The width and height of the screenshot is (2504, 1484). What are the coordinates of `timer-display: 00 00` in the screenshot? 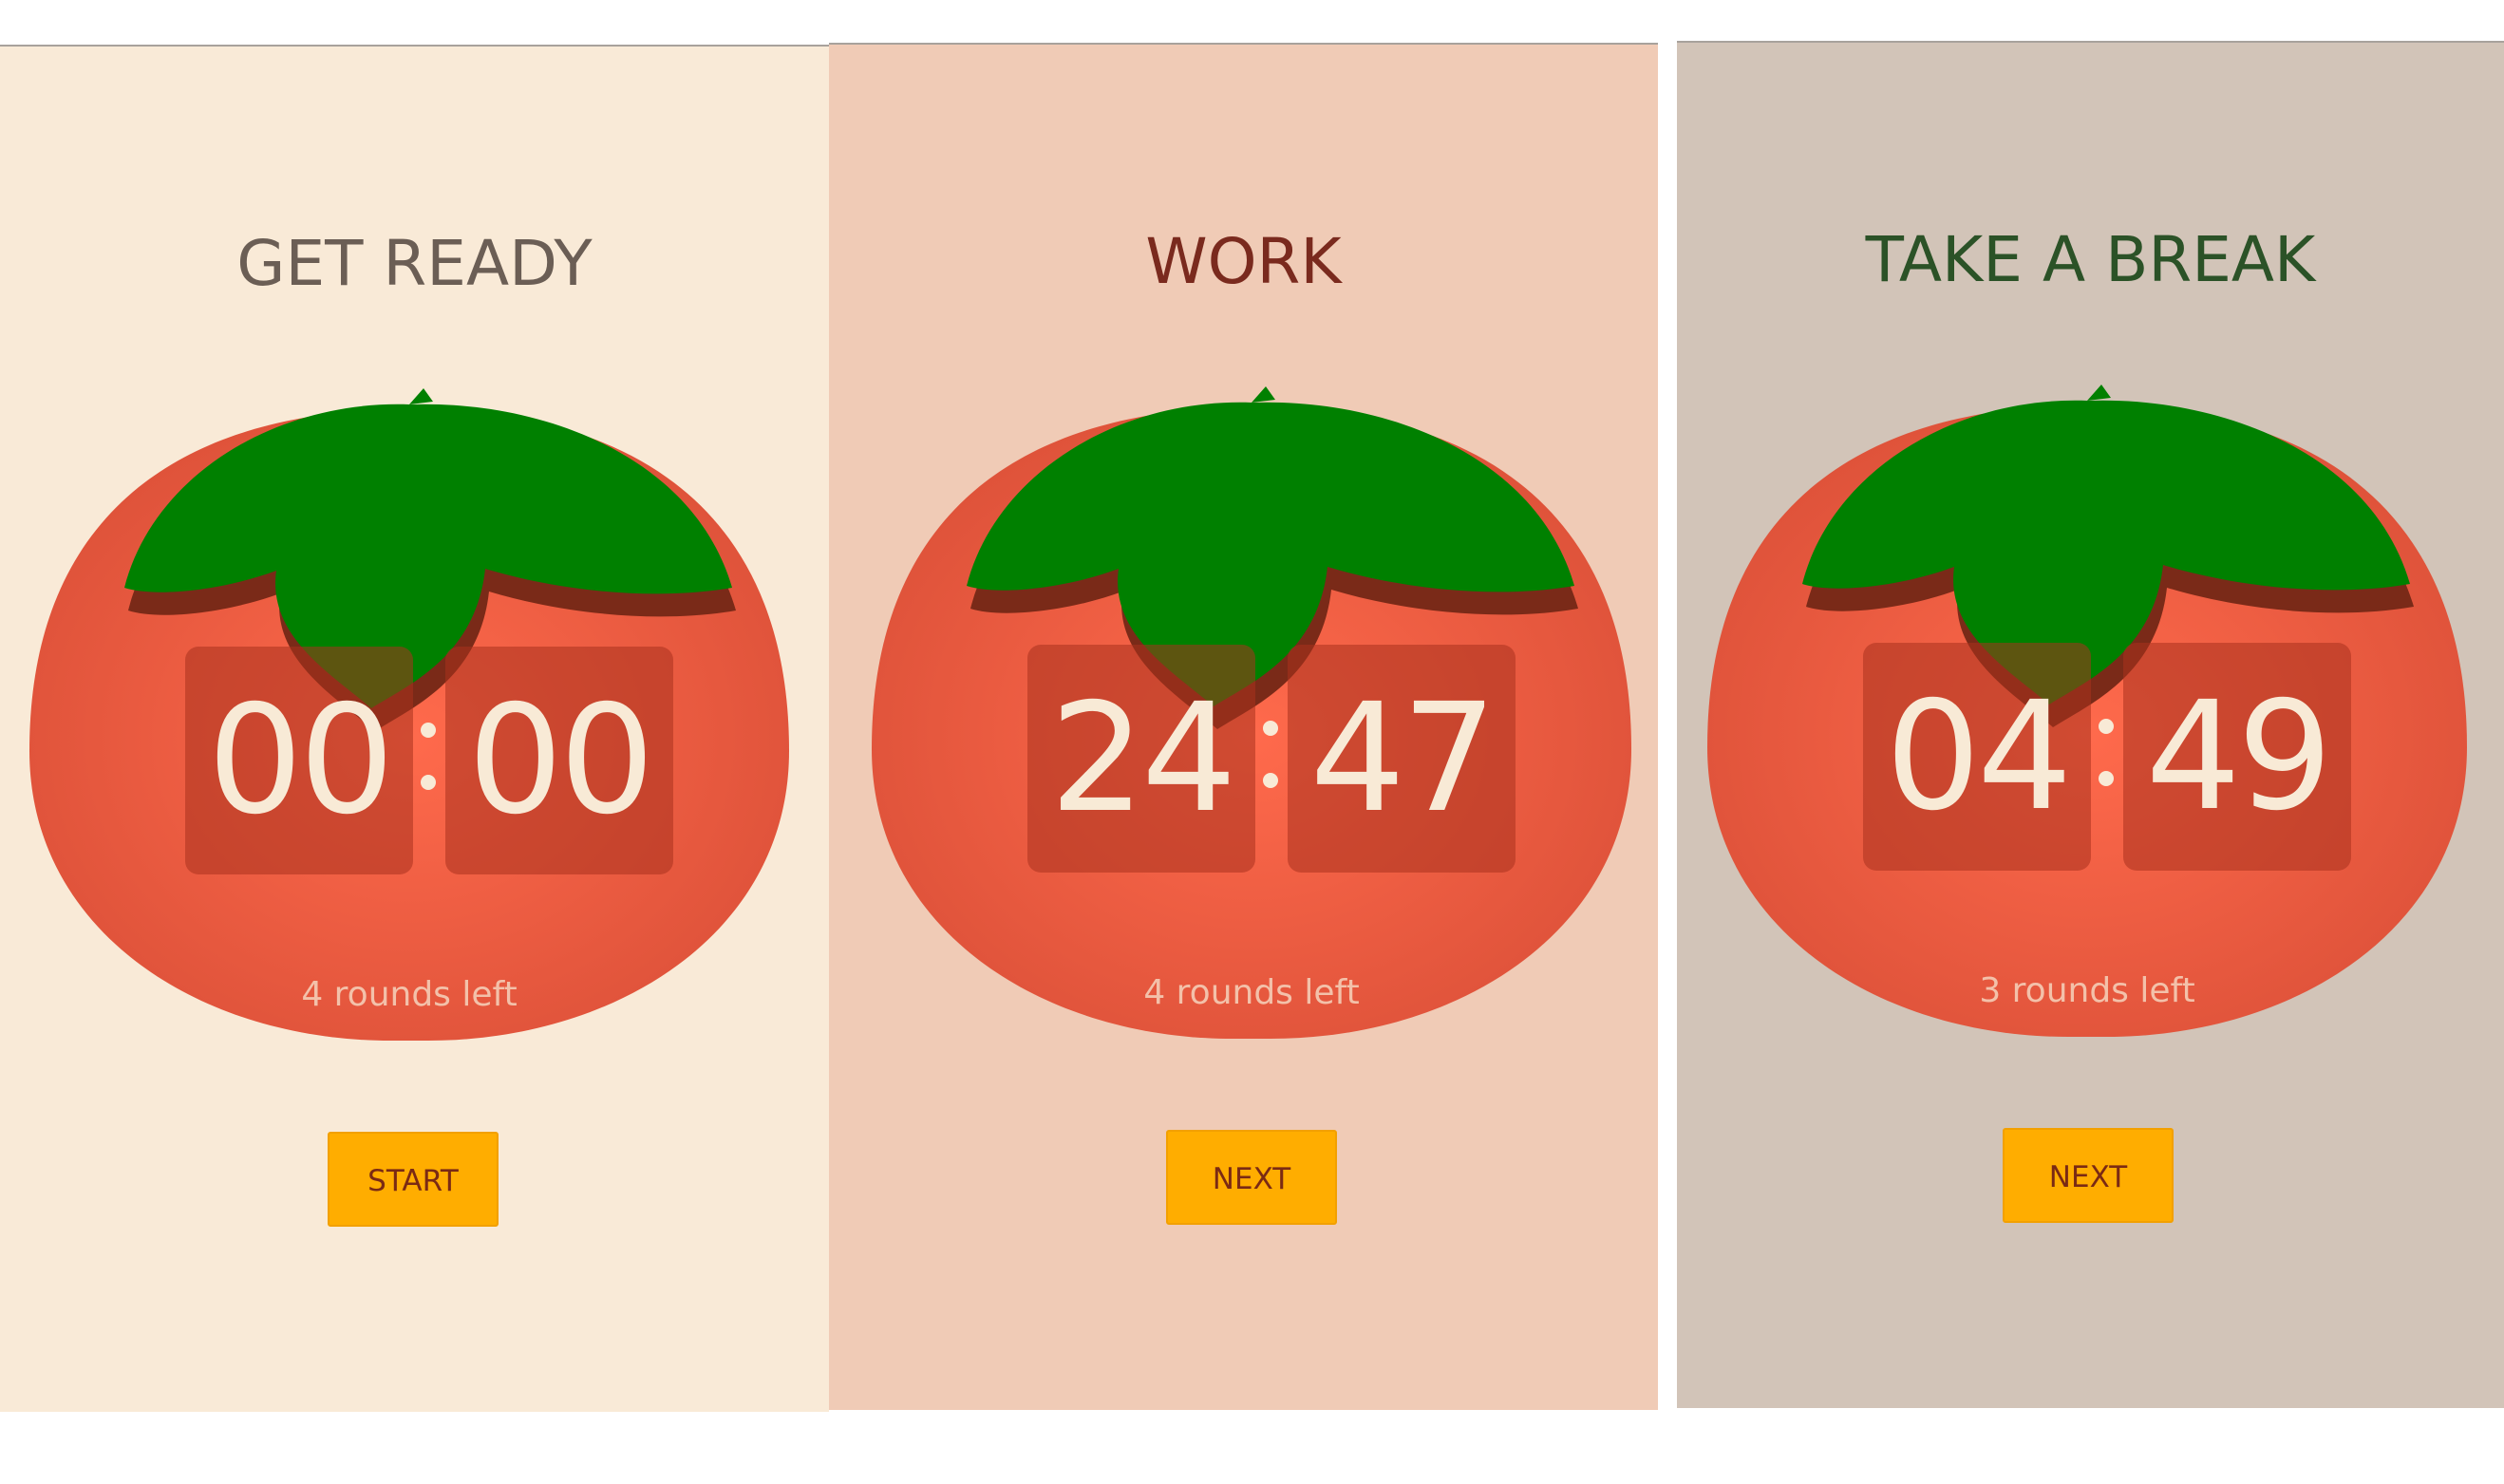 It's located at (409, 760).